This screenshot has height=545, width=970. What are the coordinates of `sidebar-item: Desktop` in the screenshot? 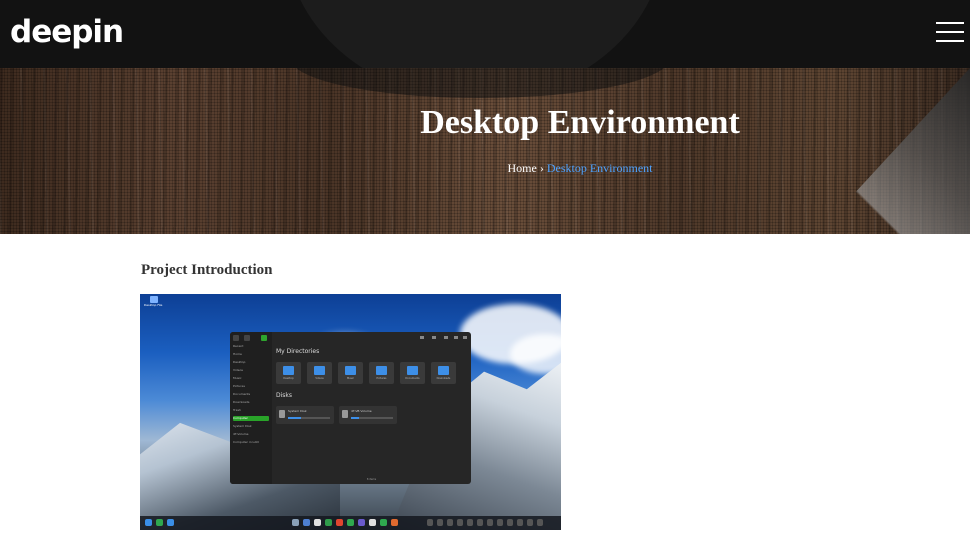 It's located at (239, 362).